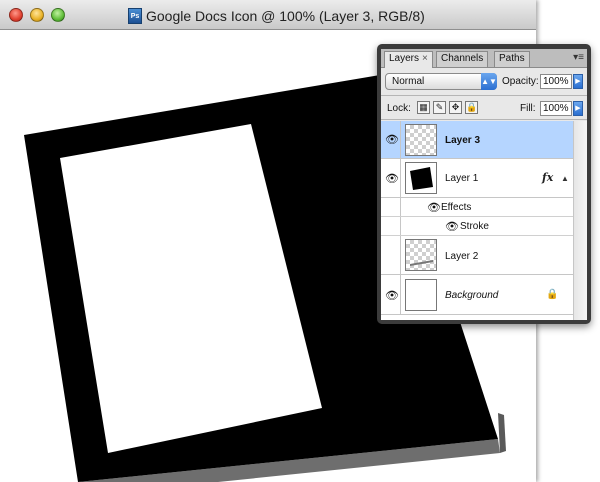 The width and height of the screenshot is (600, 482). What do you see at coordinates (399, 108) in the screenshot?
I see `lock-label: Lock:` at bounding box center [399, 108].